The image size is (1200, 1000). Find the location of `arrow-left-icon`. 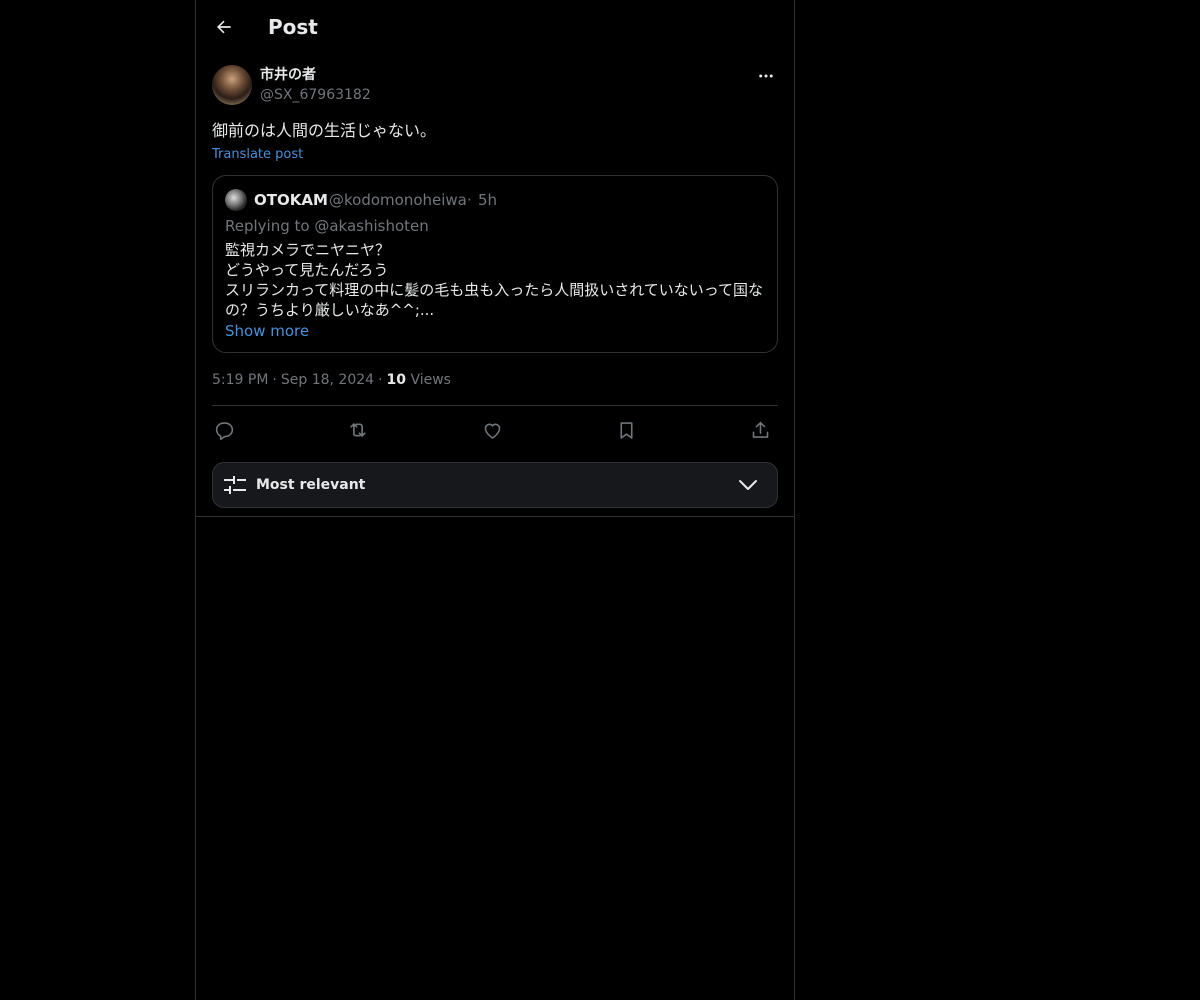

arrow-left-icon is located at coordinates (224, 27).